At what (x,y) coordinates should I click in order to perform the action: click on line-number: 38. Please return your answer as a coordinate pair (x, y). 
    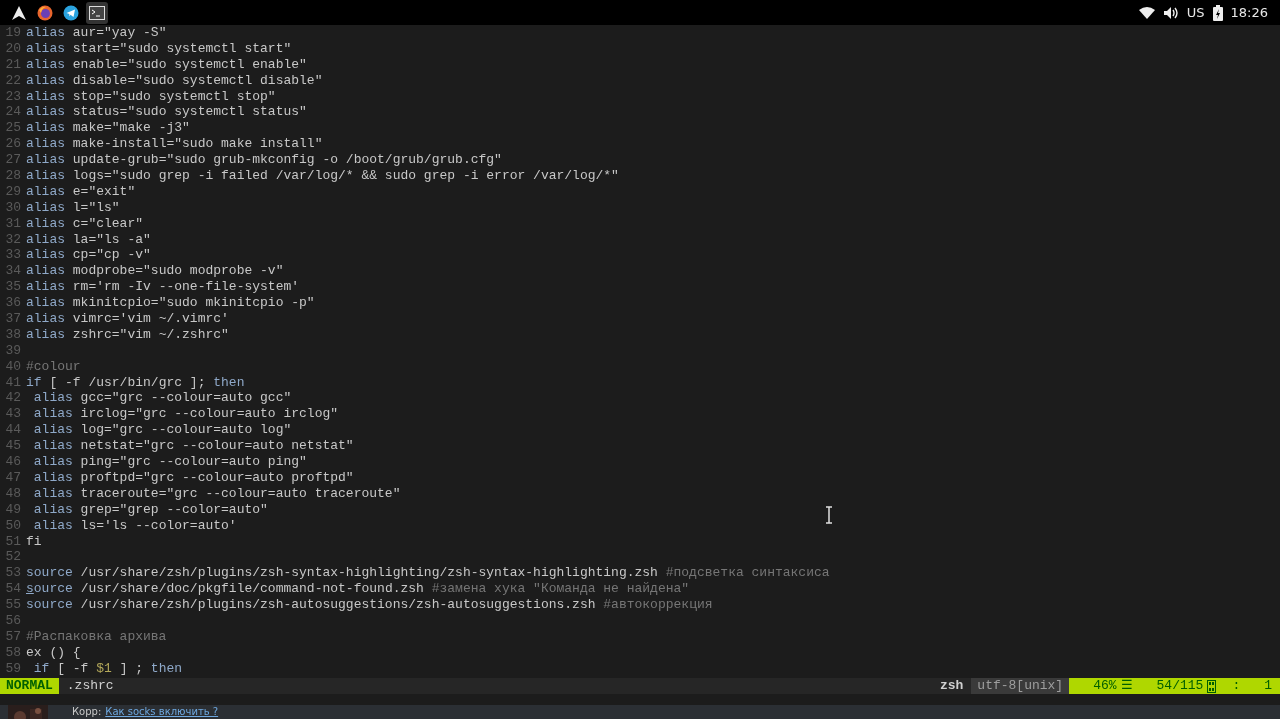
    Looking at the image, I should click on (13, 334).